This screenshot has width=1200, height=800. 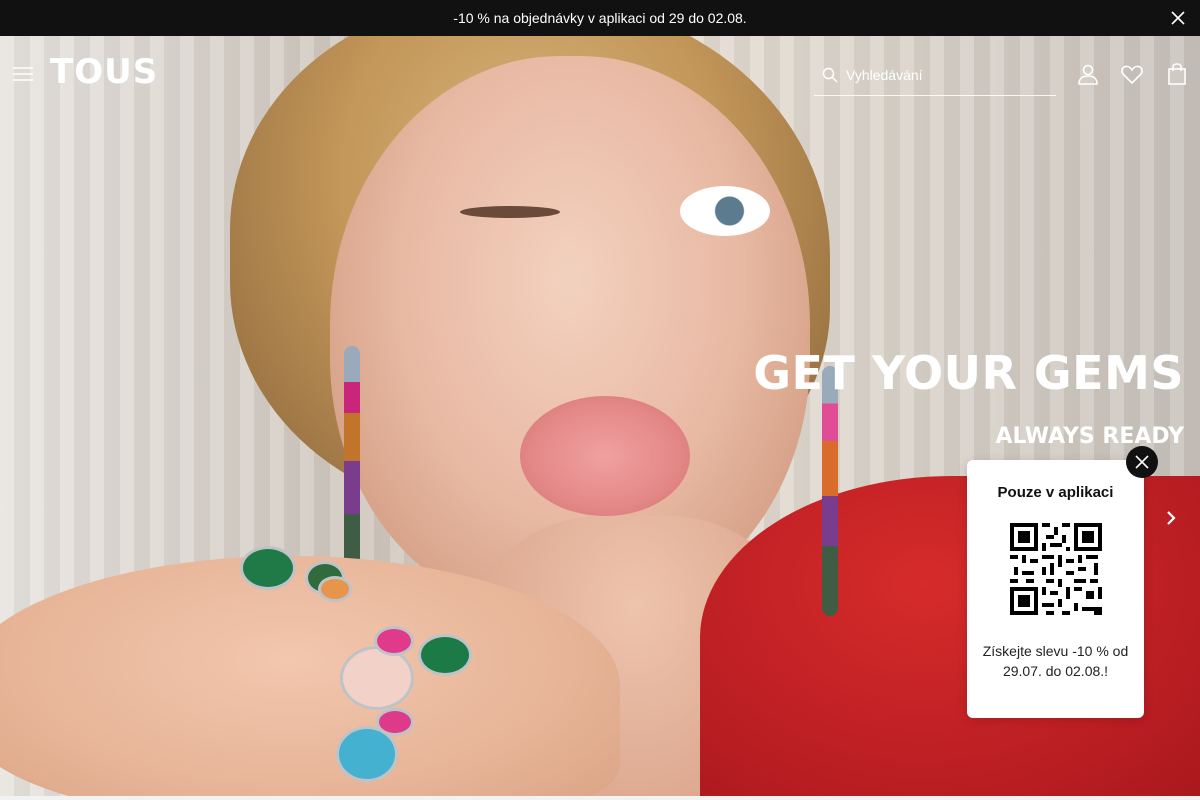 I want to click on user-icon, so click(x=1088, y=74).